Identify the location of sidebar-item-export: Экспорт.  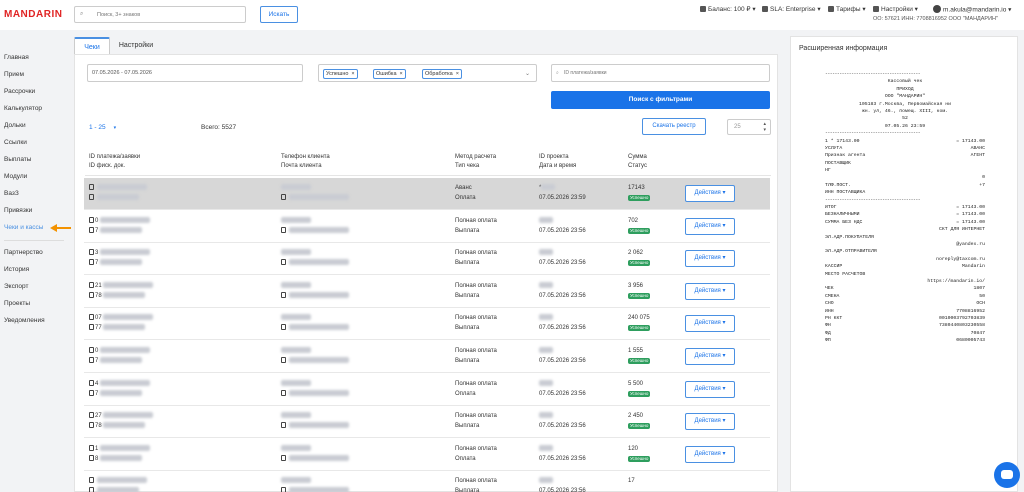
(16, 286).